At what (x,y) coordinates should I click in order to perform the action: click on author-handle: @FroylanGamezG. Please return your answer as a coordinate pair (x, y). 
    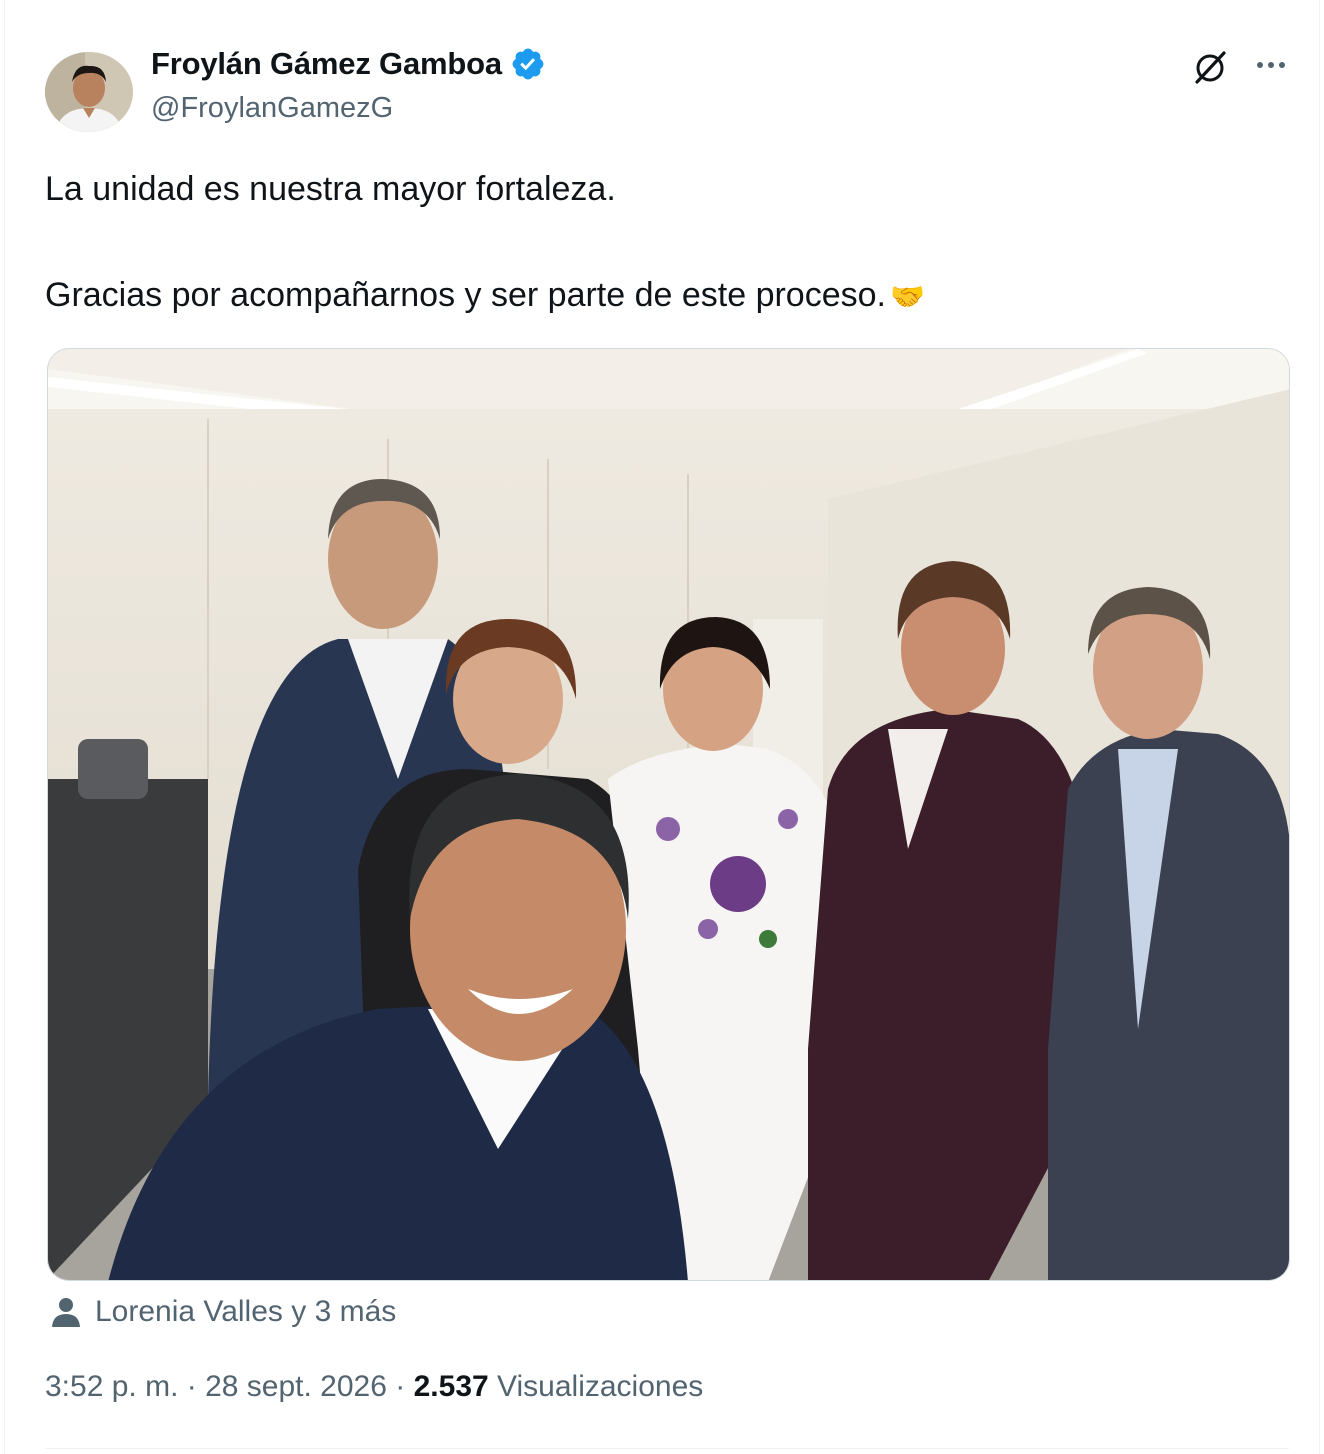
    Looking at the image, I should click on (272, 108).